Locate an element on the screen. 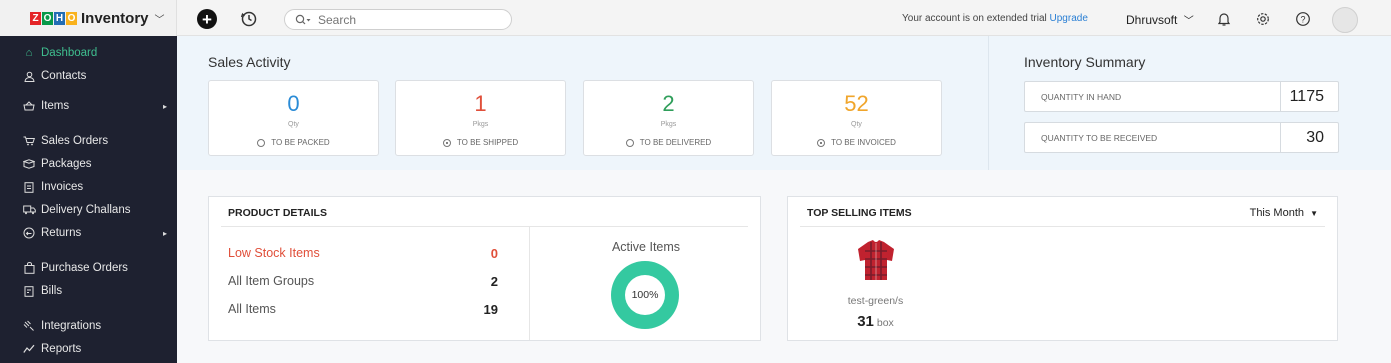 This screenshot has height=363, width=1391. sidebar-item-integrations: Integrations is located at coordinates (88, 326).